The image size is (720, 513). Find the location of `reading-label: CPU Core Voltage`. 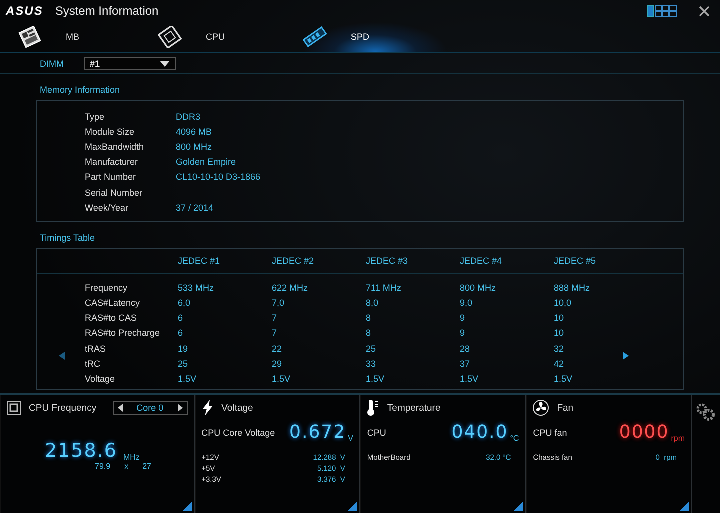

reading-label: CPU Core Voltage is located at coordinates (239, 433).